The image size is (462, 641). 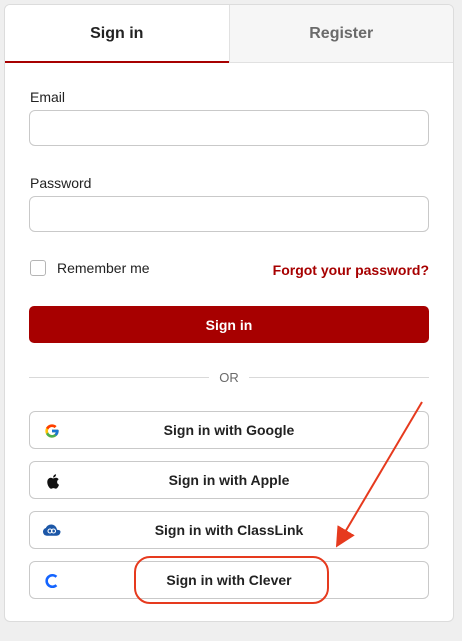 I want to click on password-field, so click(x=229, y=214).